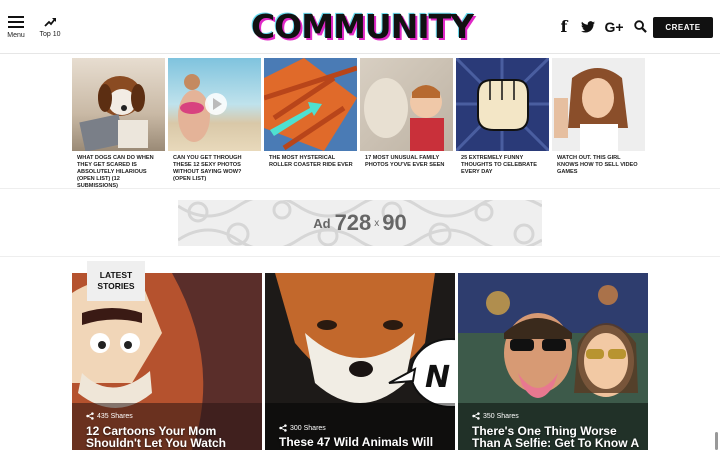 The height and width of the screenshot is (450, 720). What do you see at coordinates (716, 441) in the screenshot?
I see `scrollbar-thumb` at bounding box center [716, 441].